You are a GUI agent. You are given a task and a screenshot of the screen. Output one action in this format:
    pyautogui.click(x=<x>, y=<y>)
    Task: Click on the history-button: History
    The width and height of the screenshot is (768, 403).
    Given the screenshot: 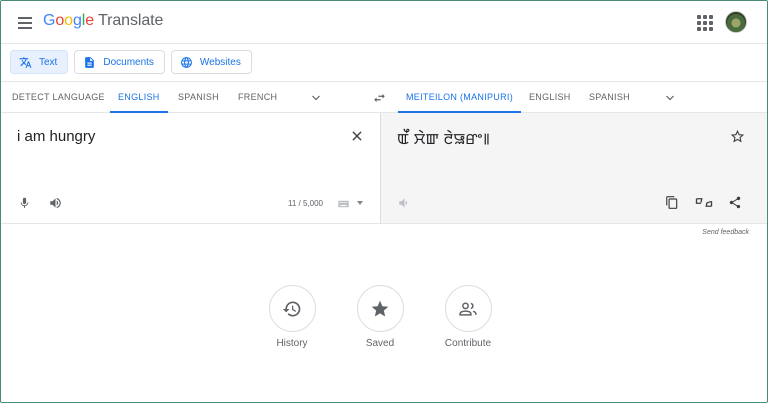 What is the action you would take?
    pyautogui.click(x=292, y=317)
    